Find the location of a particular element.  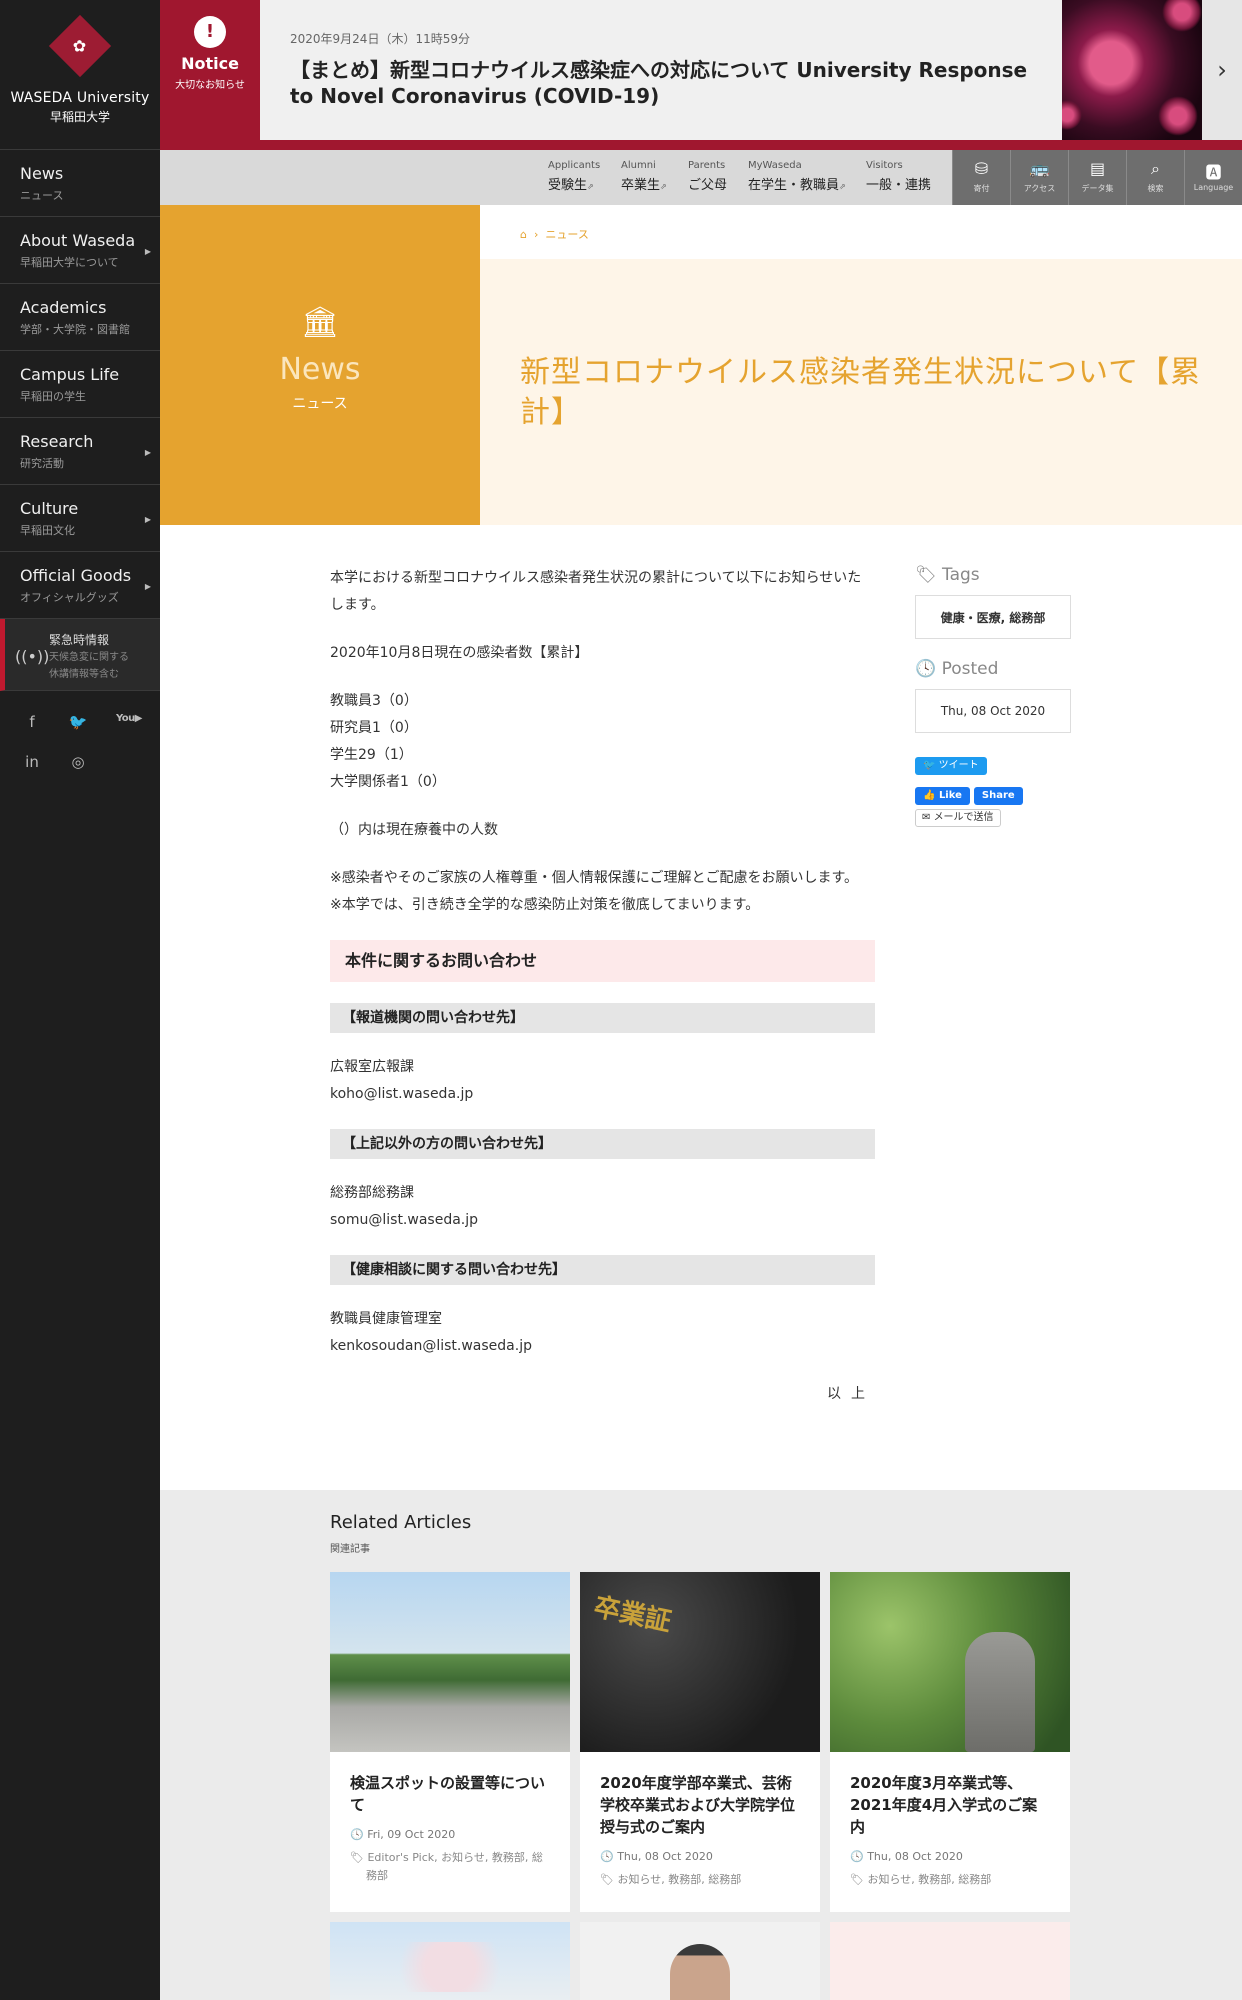

audience-label-ja-wrap: 受験生⇗ is located at coordinates (574, 183).